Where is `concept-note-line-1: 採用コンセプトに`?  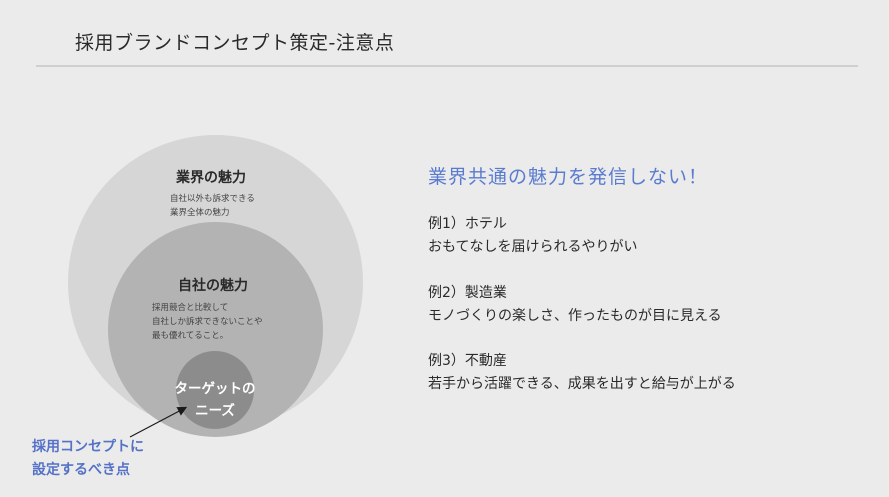
concept-note-line-1: 採用コンセプトに is located at coordinates (88, 447).